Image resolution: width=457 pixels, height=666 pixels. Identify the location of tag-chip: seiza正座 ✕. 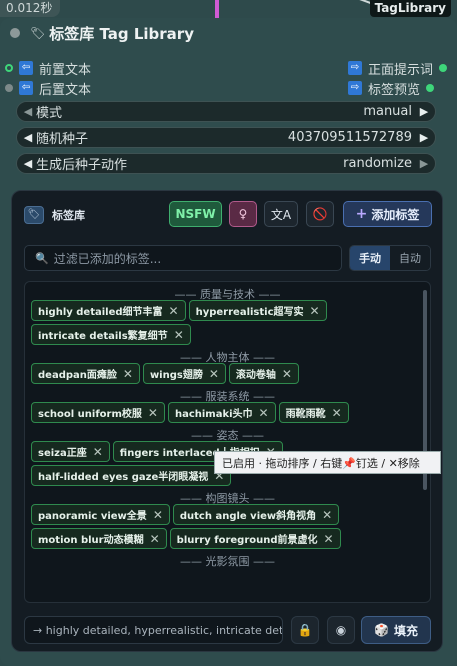
(70, 451).